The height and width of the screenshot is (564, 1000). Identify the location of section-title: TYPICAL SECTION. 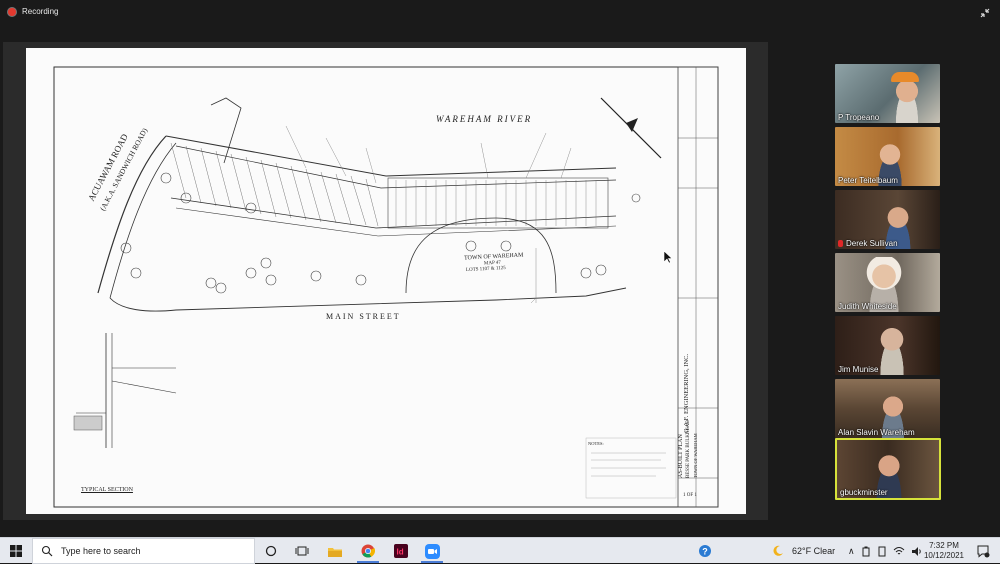
(107, 490).